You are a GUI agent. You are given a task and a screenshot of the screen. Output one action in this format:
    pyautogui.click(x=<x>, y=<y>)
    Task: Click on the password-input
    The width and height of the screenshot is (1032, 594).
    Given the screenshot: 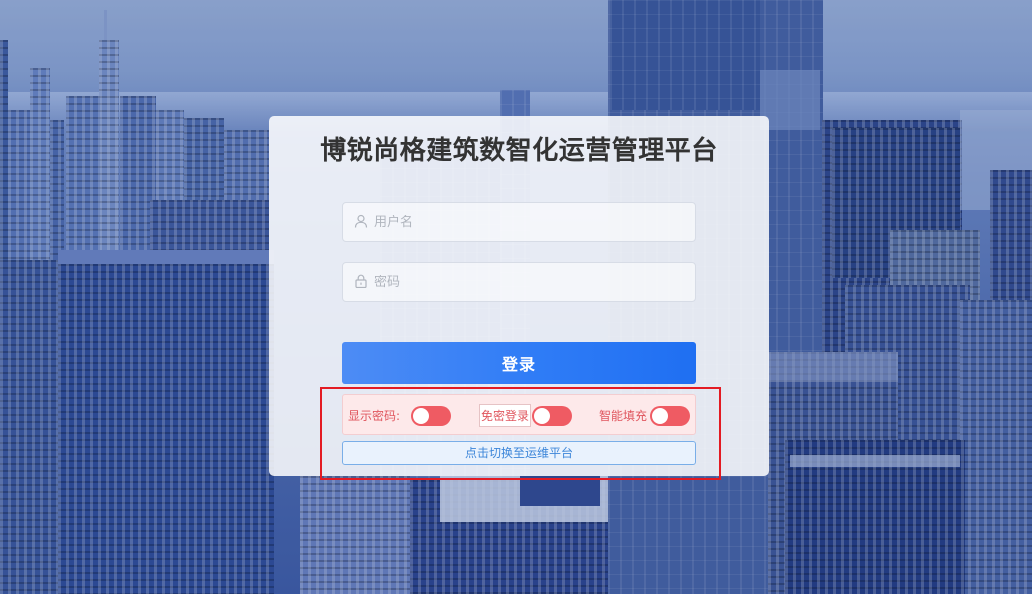 What is the action you would take?
    pyautogui.click(x=524, y=282)
    